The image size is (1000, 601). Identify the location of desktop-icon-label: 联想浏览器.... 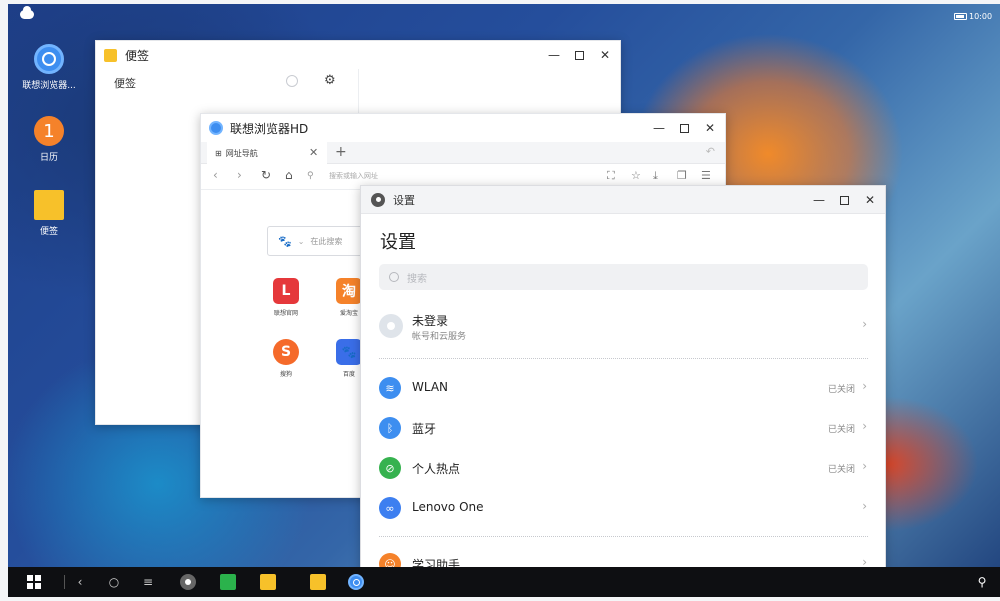
(49, 86).